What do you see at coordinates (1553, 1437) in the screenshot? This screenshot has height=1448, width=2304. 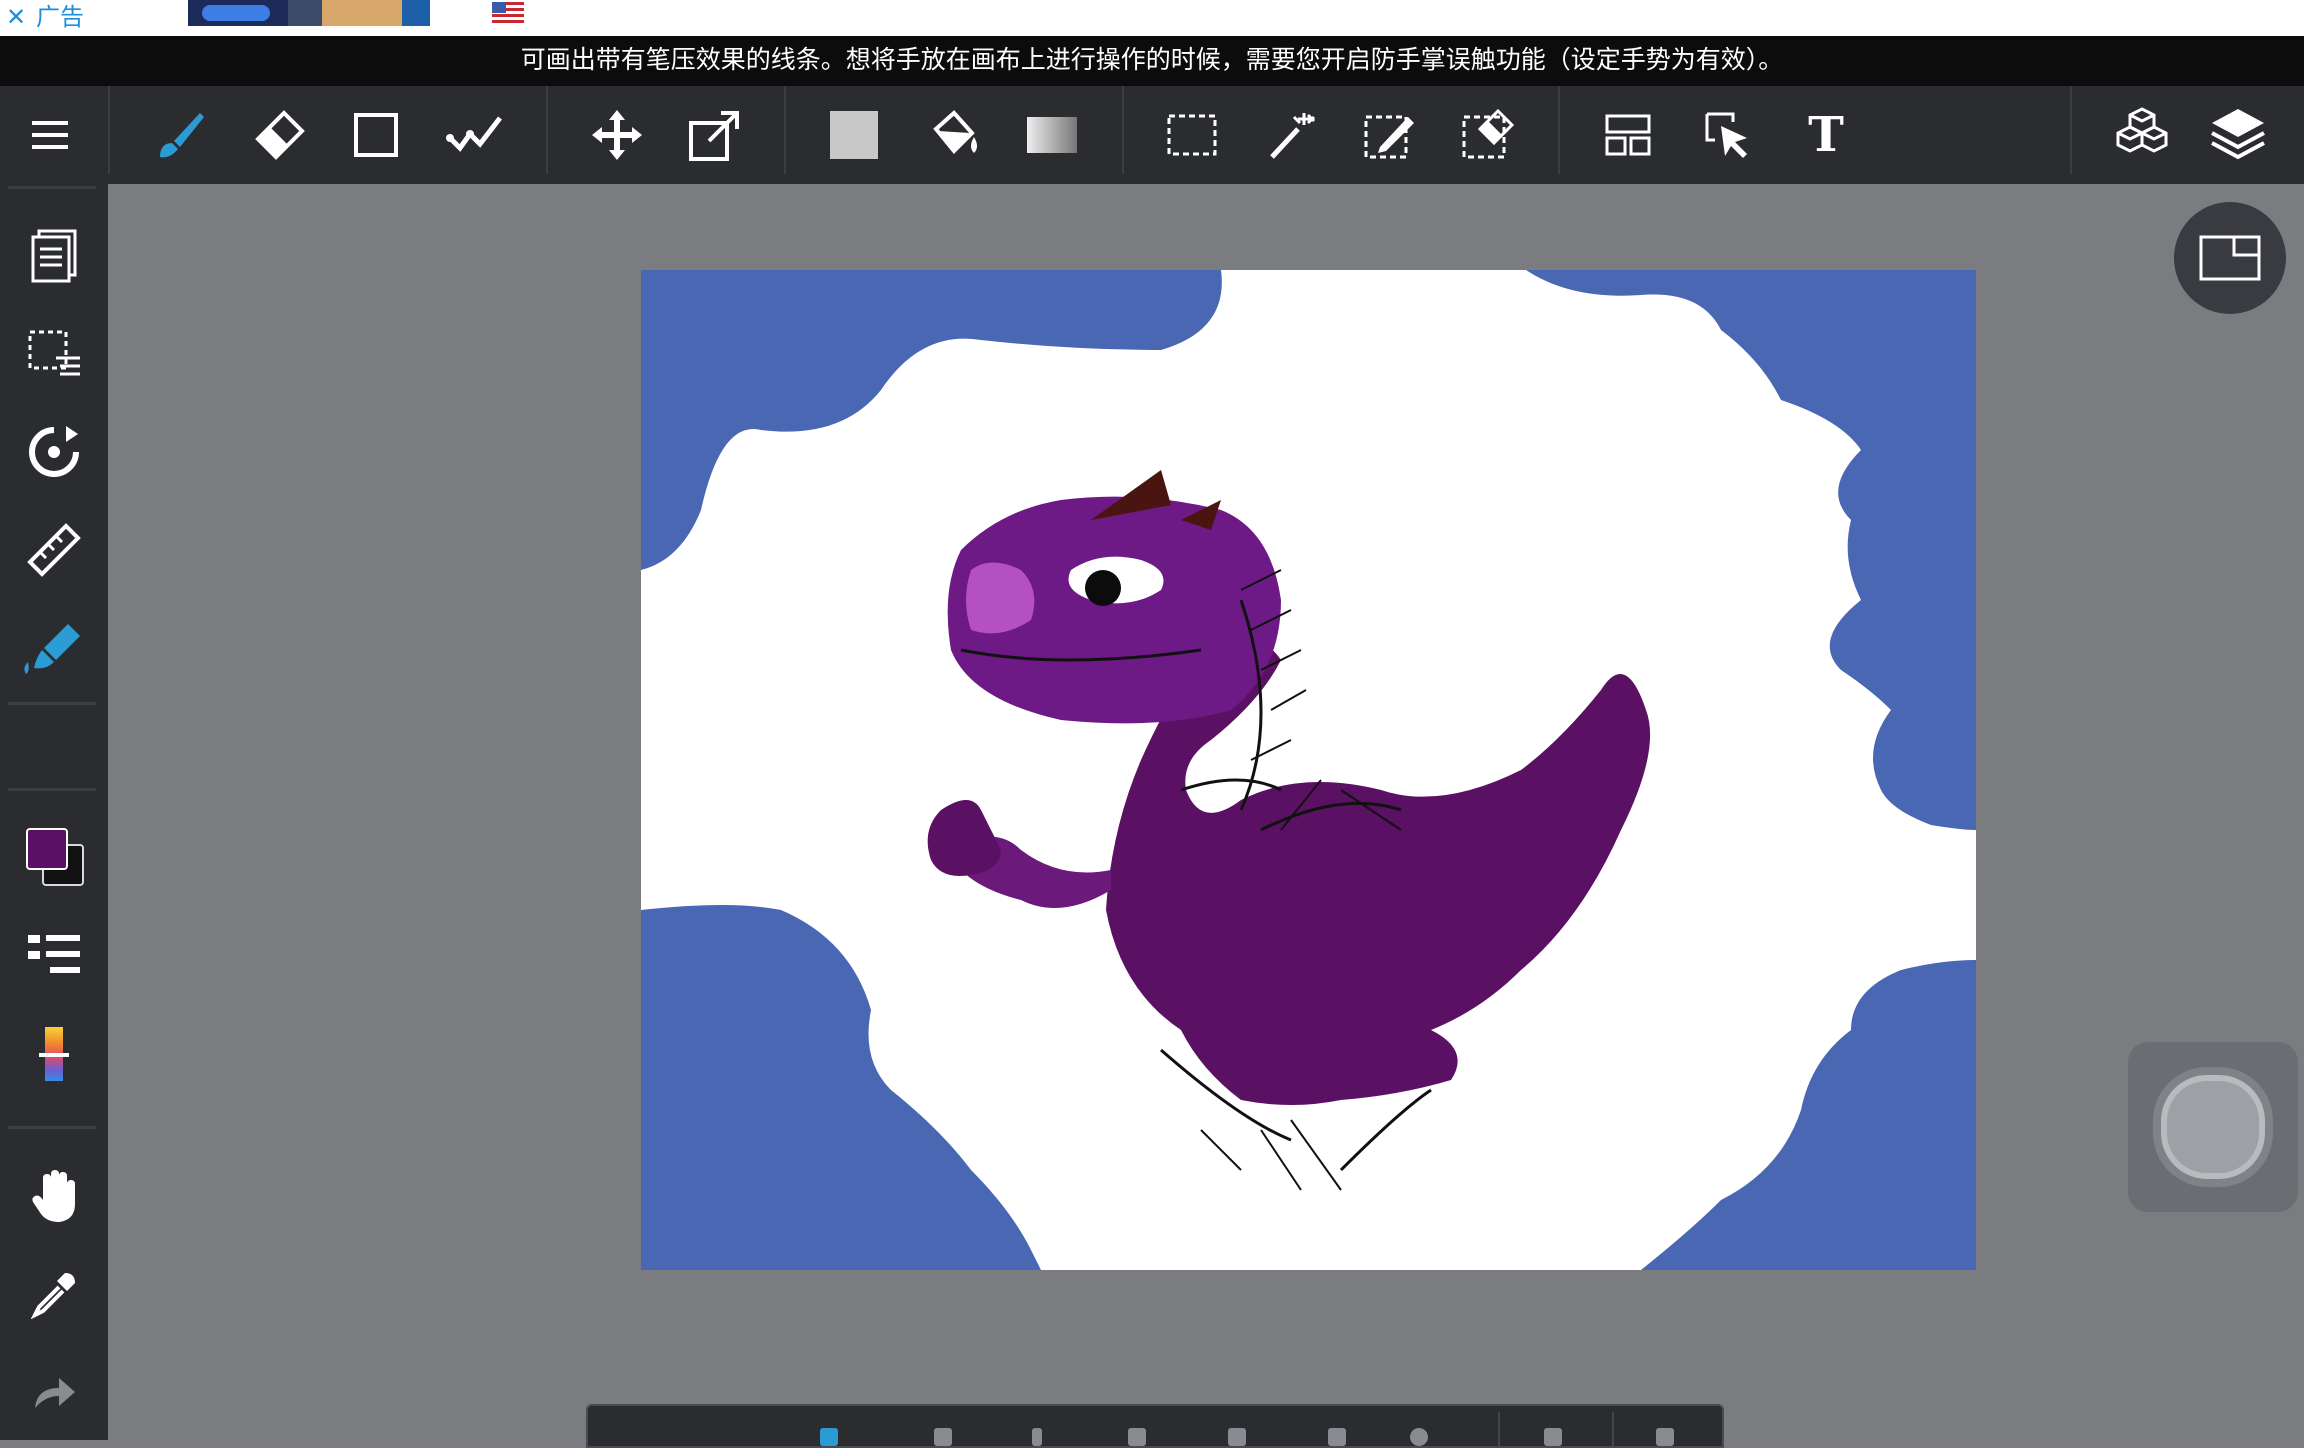 I see `layer-icon` at bounding box center [1553, 1437].